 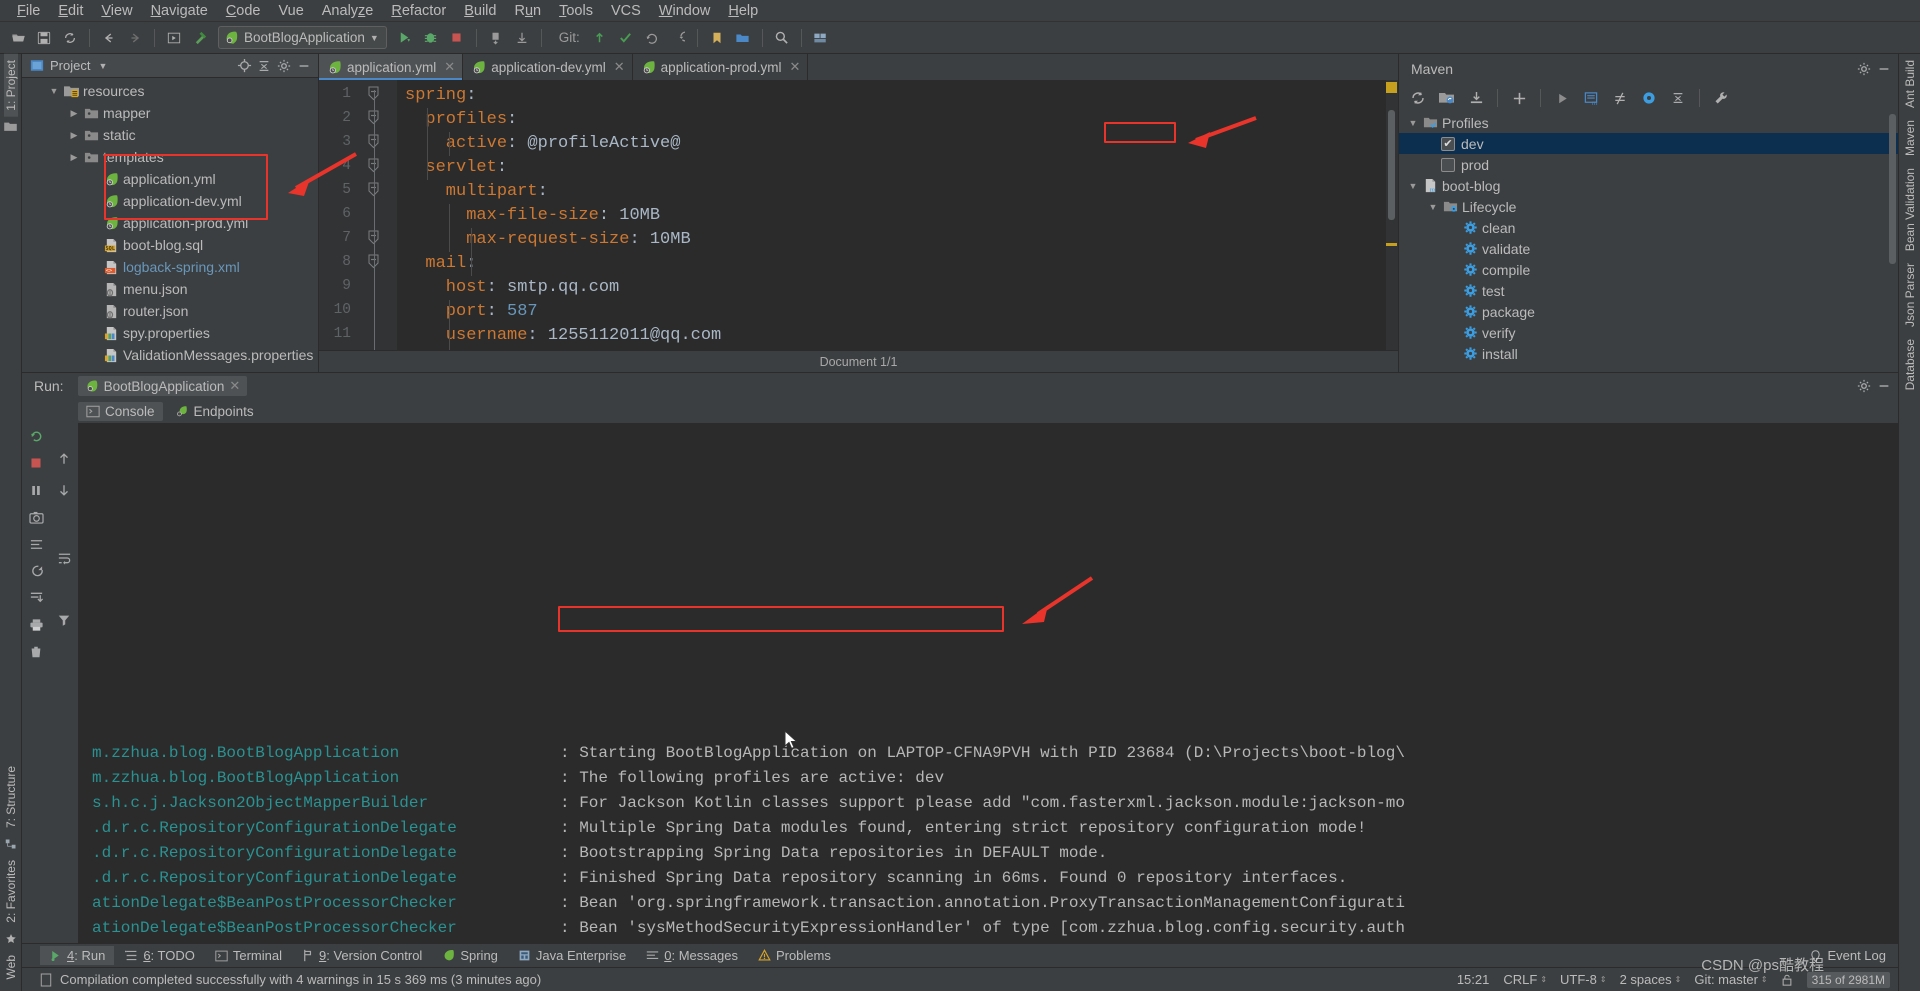 I want to click on menu-item-build: Build, so click(x=480, y=11).